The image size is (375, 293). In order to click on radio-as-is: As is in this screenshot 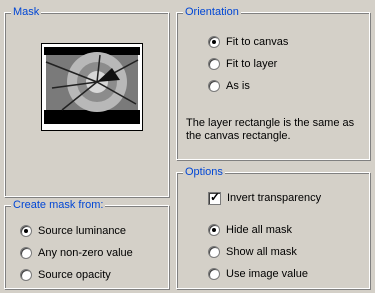, I will do `click(229, 86)`.